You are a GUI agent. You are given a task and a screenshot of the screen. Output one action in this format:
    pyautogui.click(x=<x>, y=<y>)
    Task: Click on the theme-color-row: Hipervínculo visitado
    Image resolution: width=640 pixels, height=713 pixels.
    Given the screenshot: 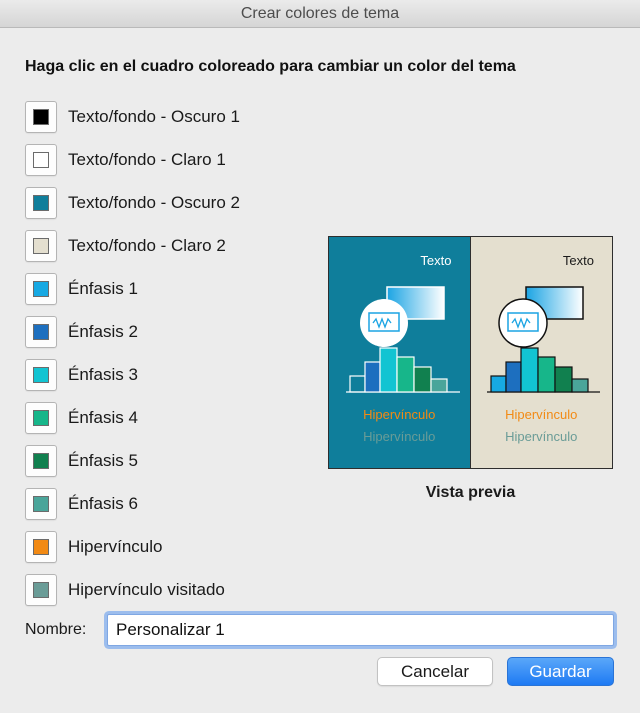 What is the action you would take?
    pyautogui.click(x=125, y=590)
    